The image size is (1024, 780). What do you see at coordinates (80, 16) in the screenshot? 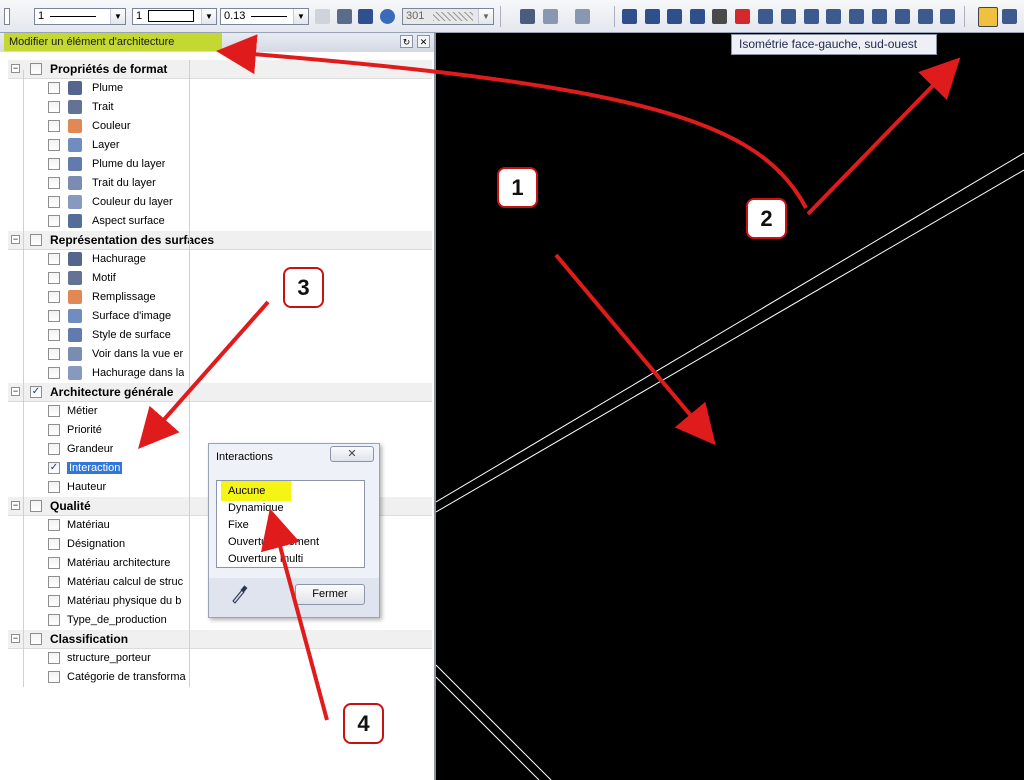
I see `pen-combo: 1 ▼` at bounding box center [80, 16].